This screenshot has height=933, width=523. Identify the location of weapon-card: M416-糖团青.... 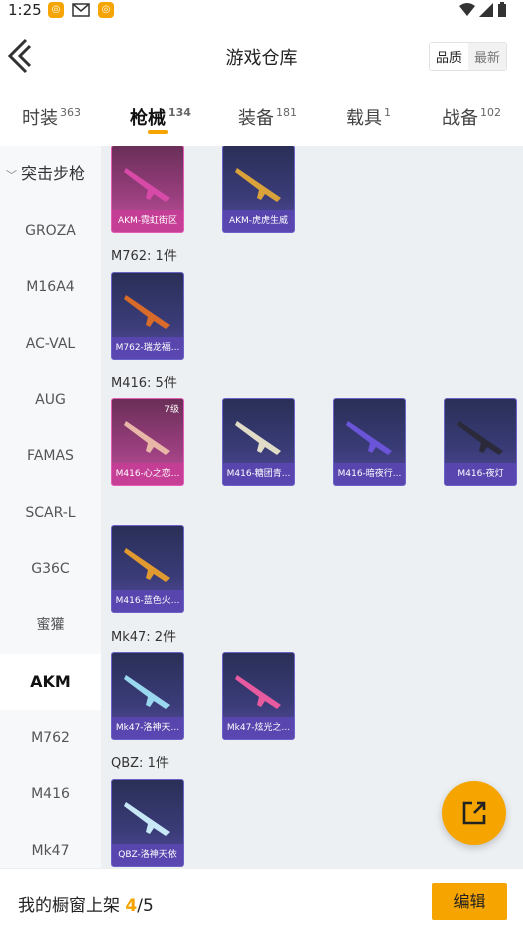
(258, 442).